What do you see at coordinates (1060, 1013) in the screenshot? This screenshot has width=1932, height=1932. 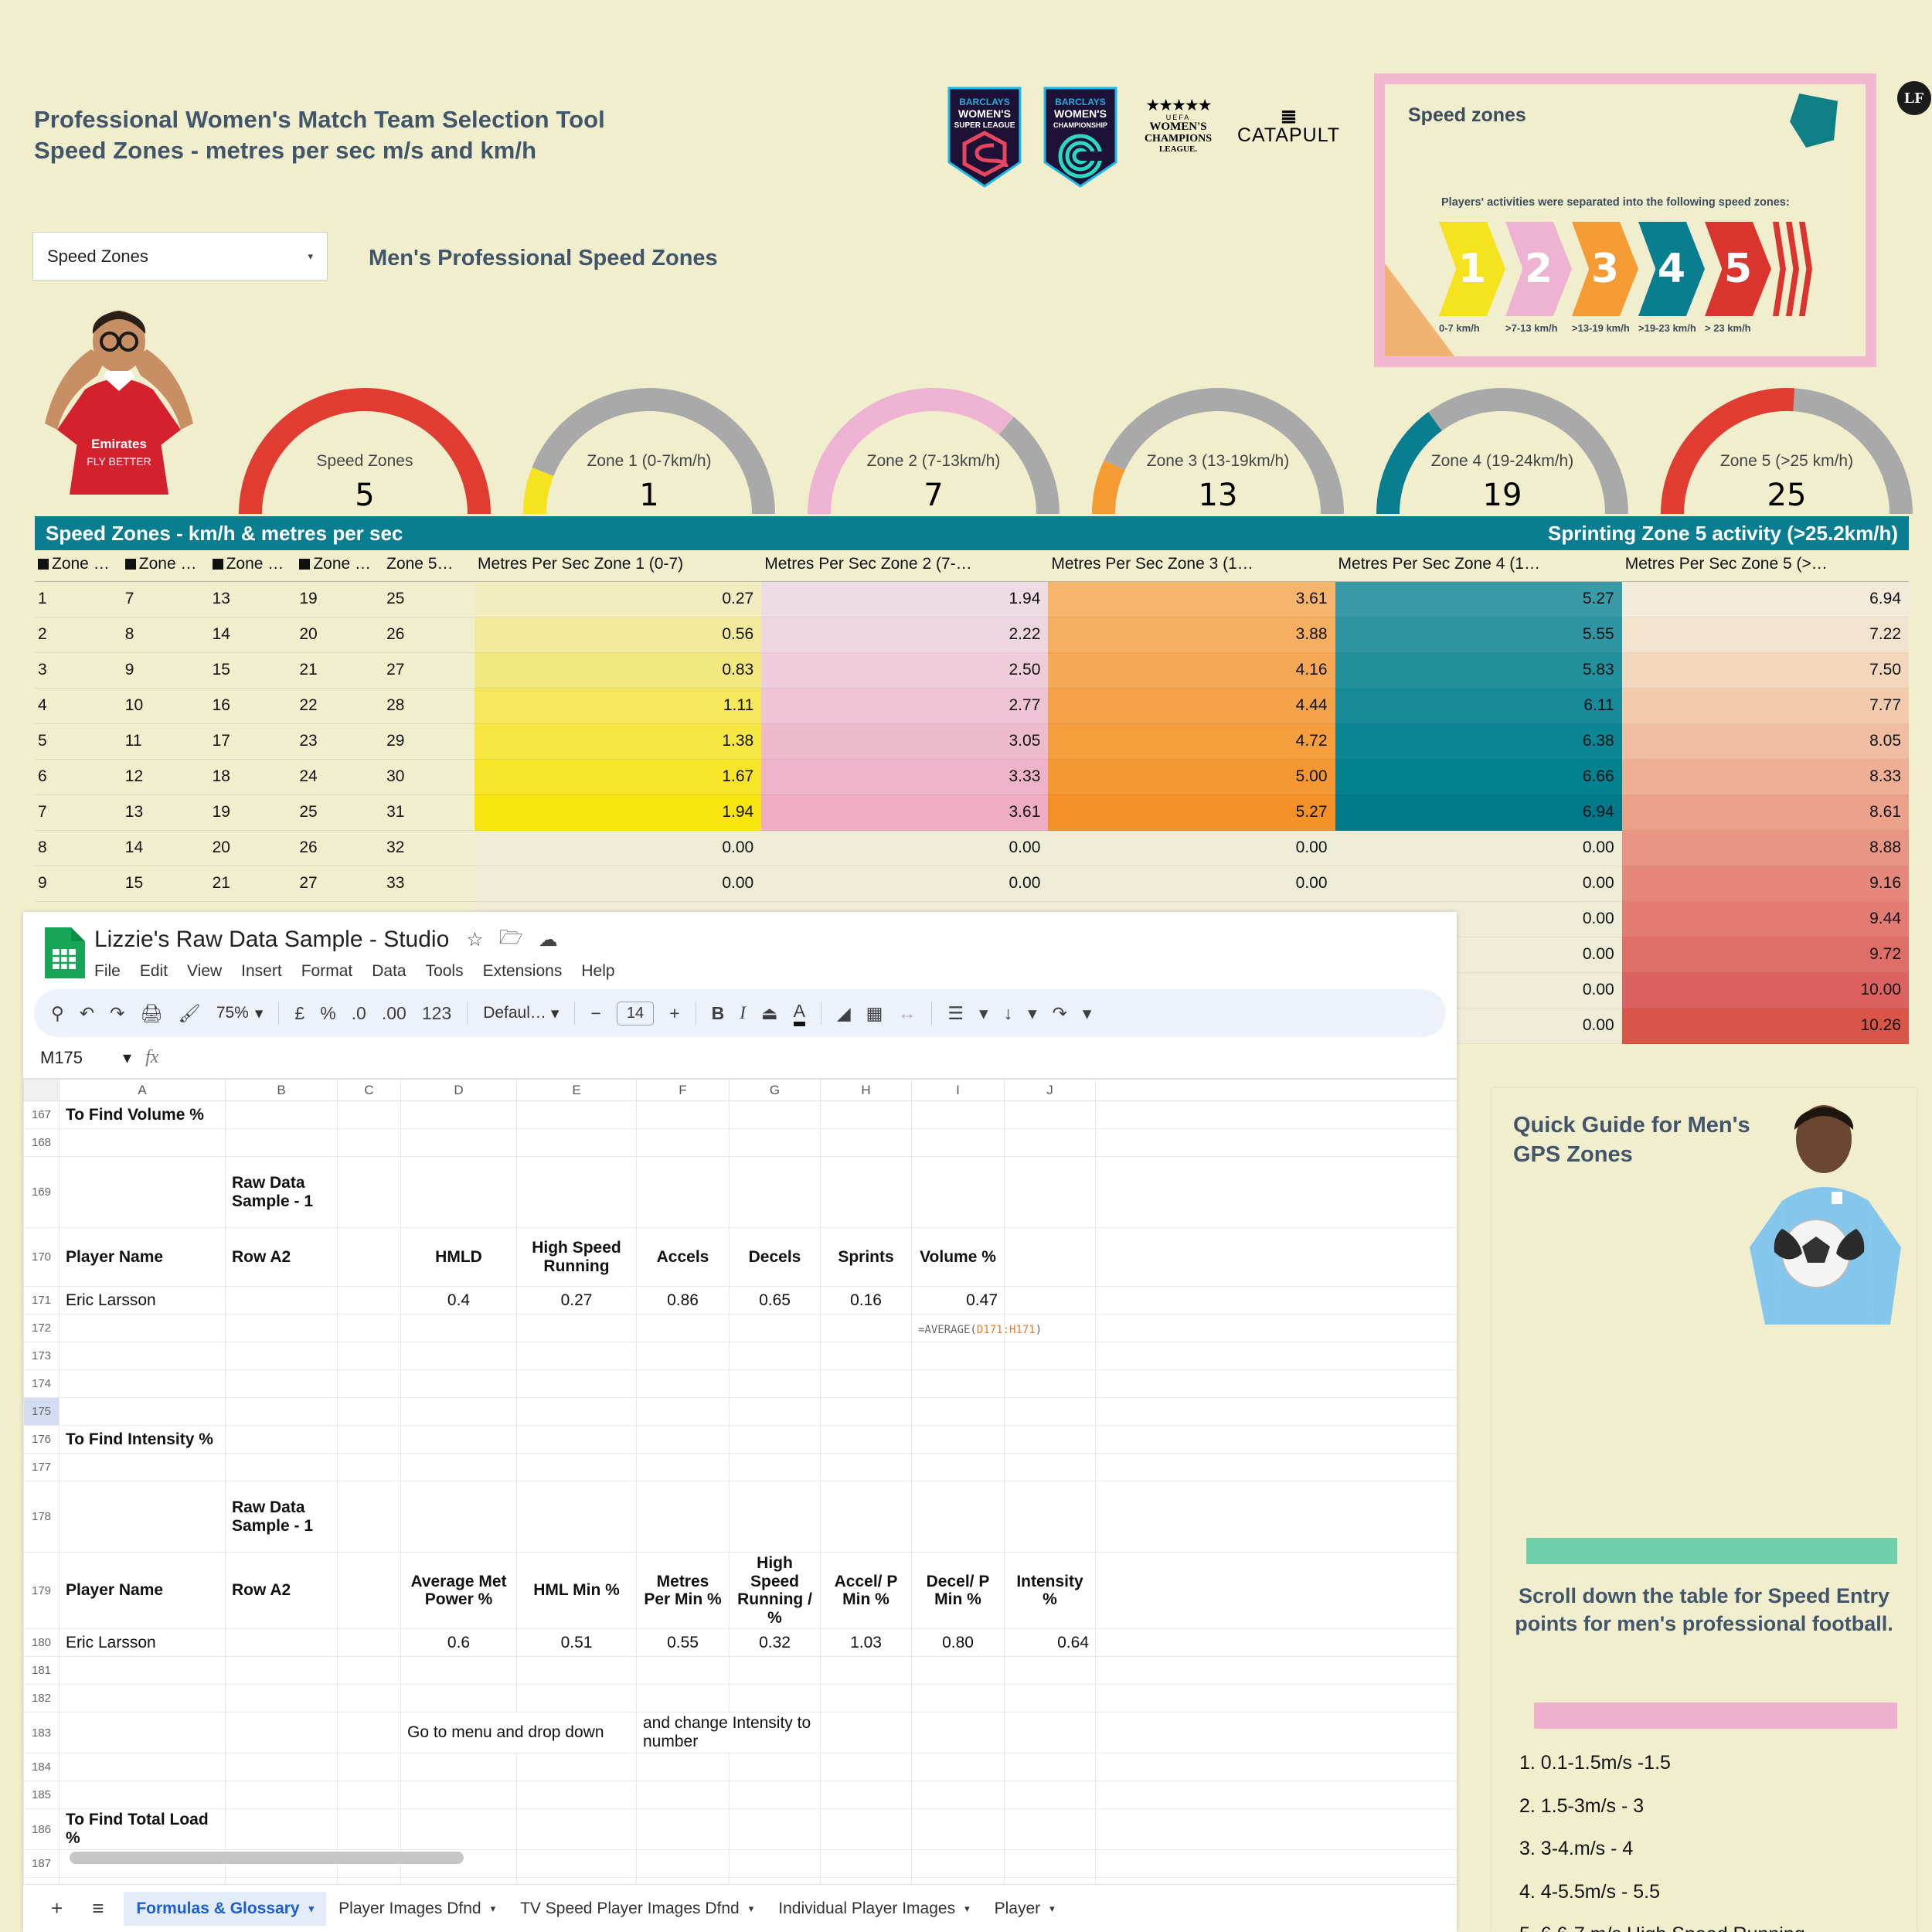 I see `text-wrapping-icon: ↷` at bounding box center [1060, 1013].